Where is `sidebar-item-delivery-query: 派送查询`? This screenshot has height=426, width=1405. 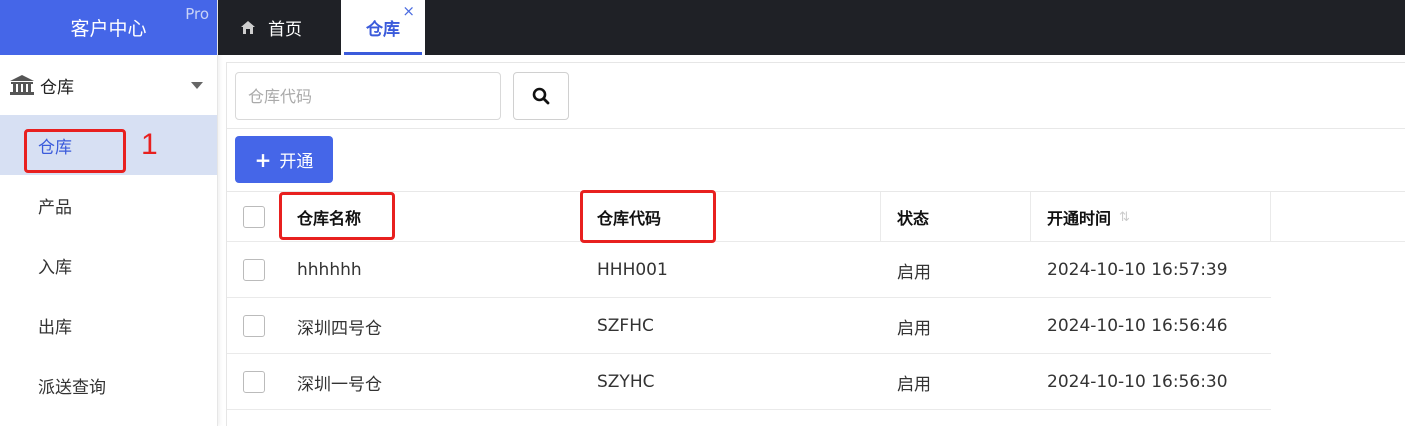
sidebar-item-delivery-query: 派送查询 is located at coordinates (108, 385).